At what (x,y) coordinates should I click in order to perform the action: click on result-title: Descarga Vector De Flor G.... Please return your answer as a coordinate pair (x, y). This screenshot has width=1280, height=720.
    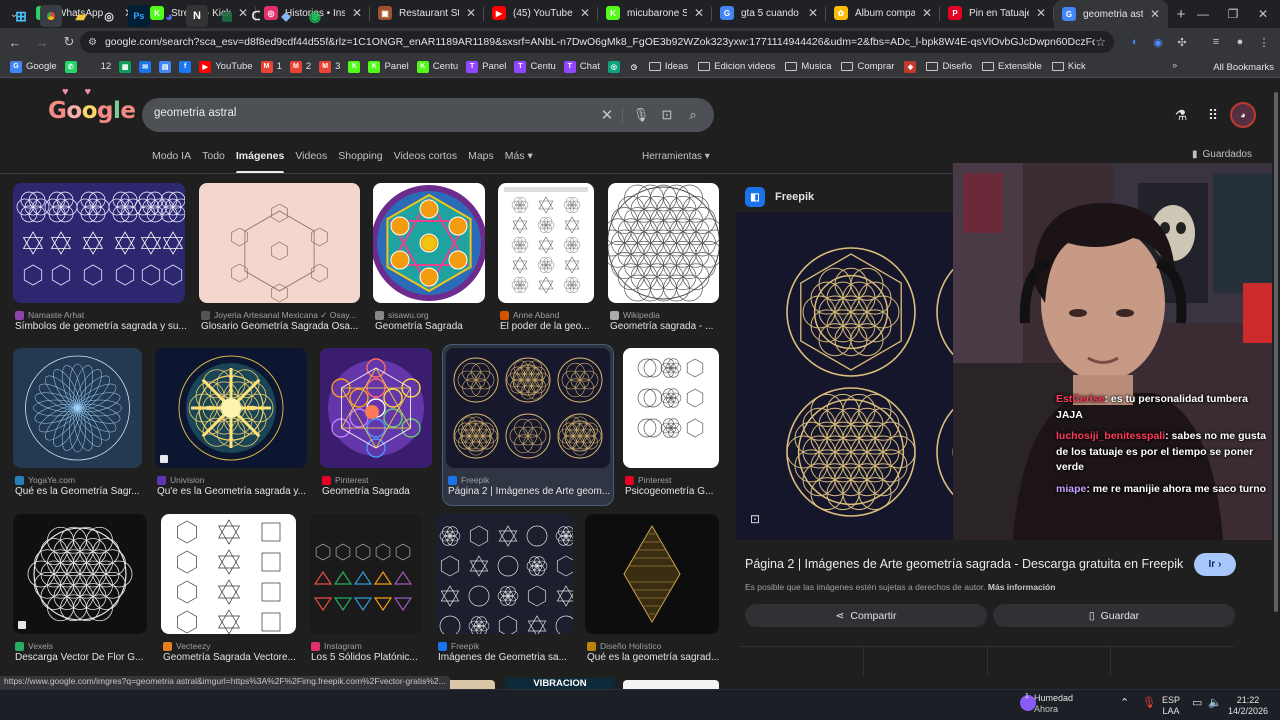
    Looking at the image, I should click on (84, 657).